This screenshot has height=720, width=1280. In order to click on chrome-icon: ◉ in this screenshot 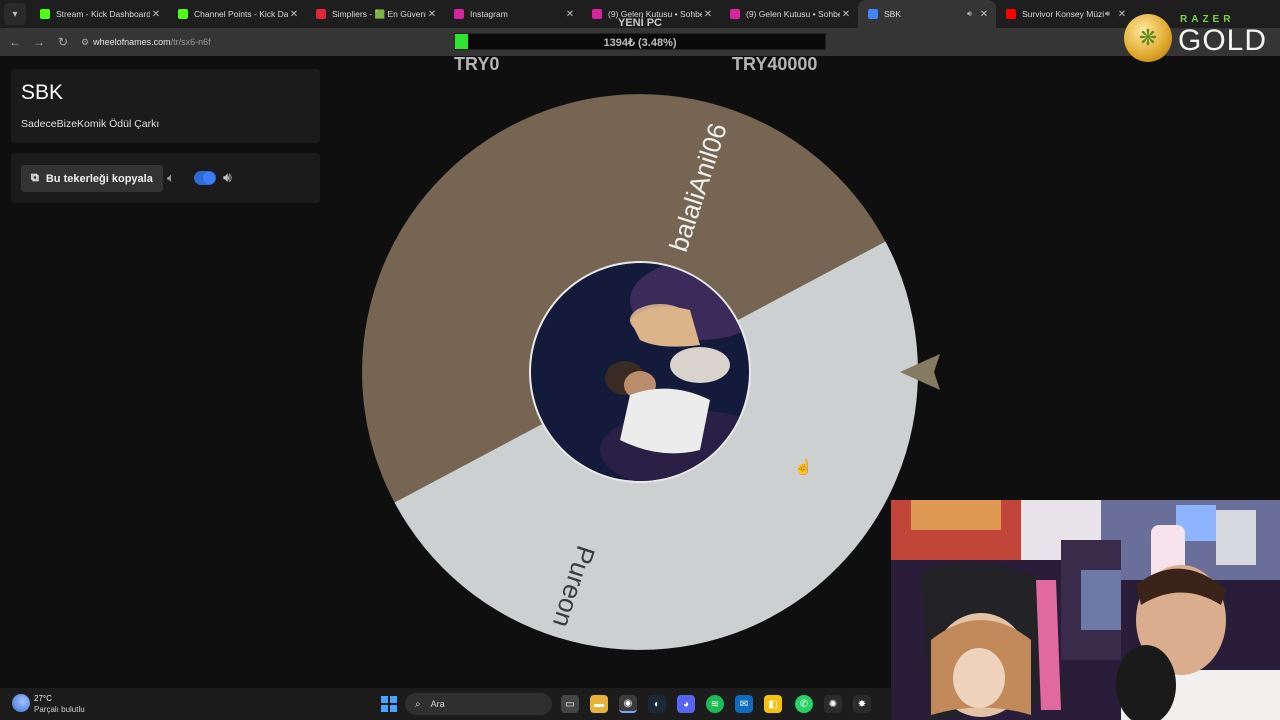, I will do `click(628, 704)`.